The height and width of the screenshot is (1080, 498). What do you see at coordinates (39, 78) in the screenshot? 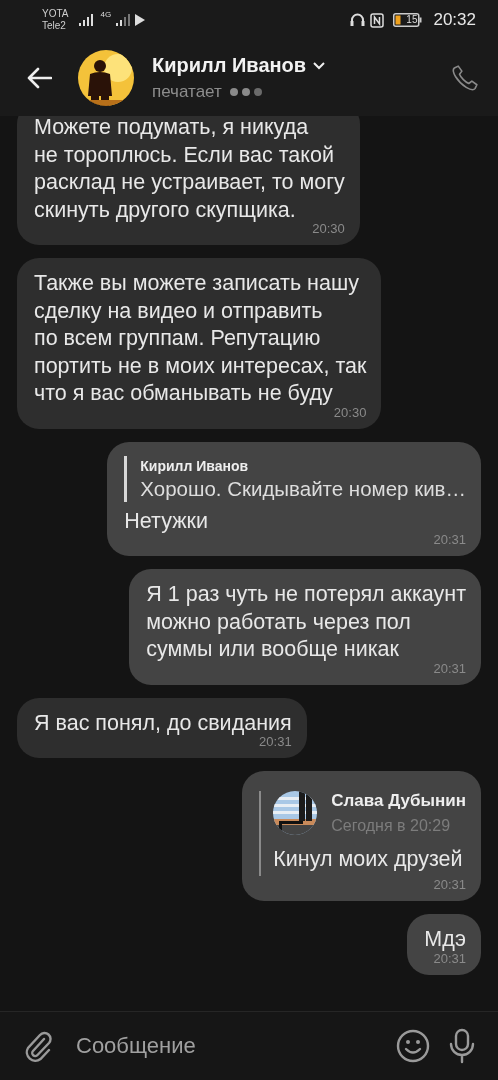
I see `back-arrow-icon` at bounding box center [39, 78].